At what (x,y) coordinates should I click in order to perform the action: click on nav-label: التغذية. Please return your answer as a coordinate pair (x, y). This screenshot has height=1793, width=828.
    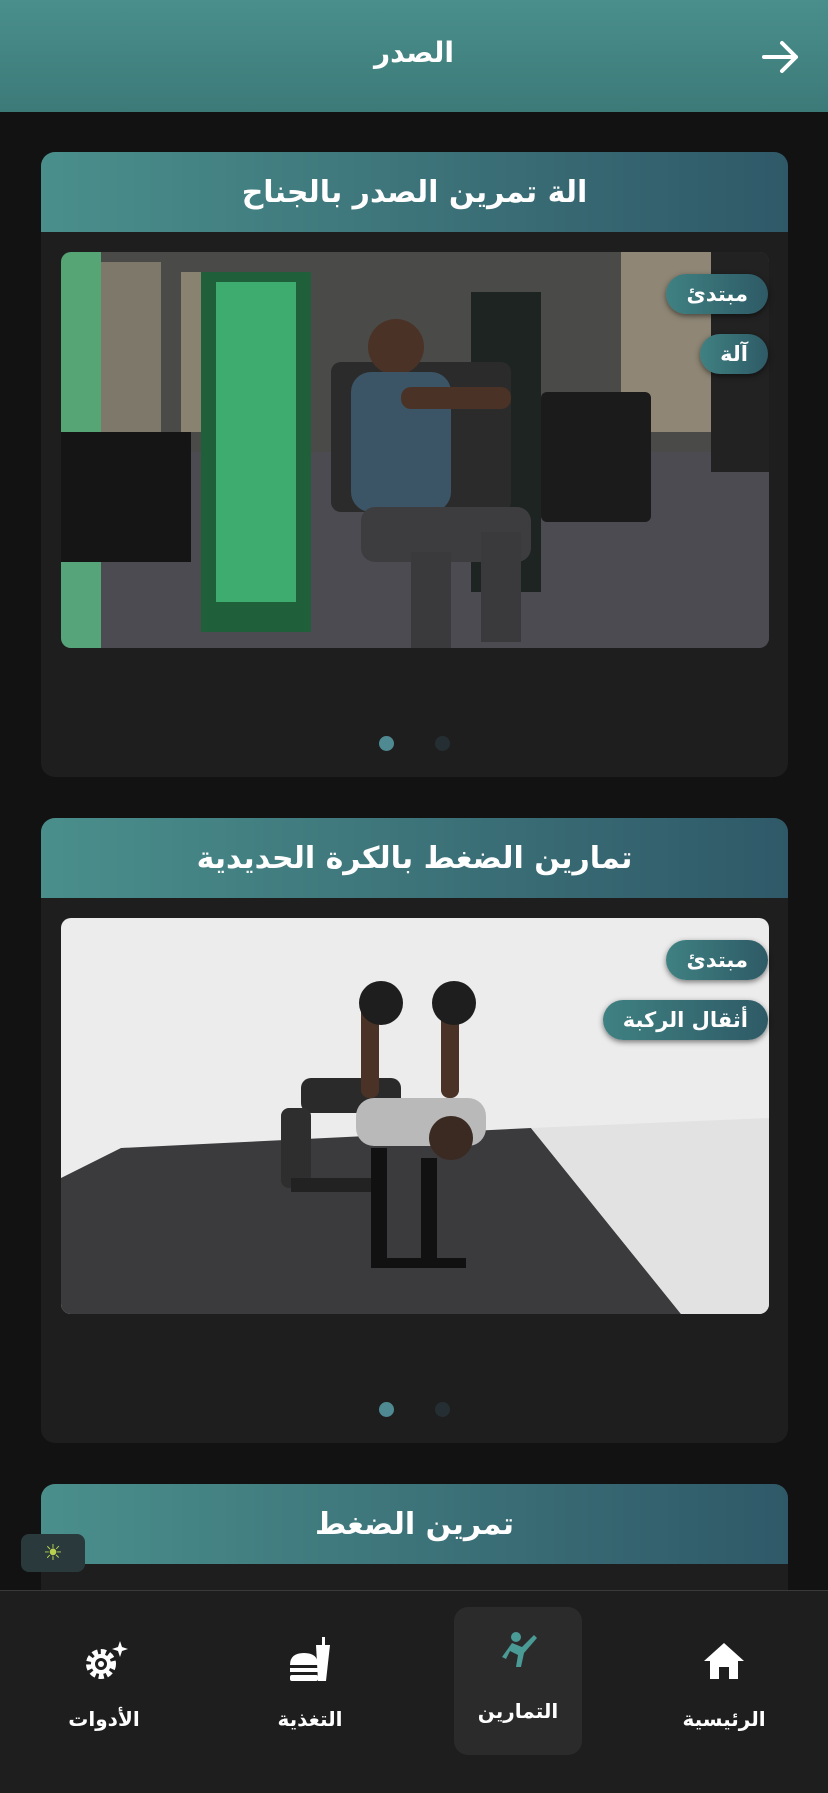
    Looking at the image, I should click on (310, 1719).